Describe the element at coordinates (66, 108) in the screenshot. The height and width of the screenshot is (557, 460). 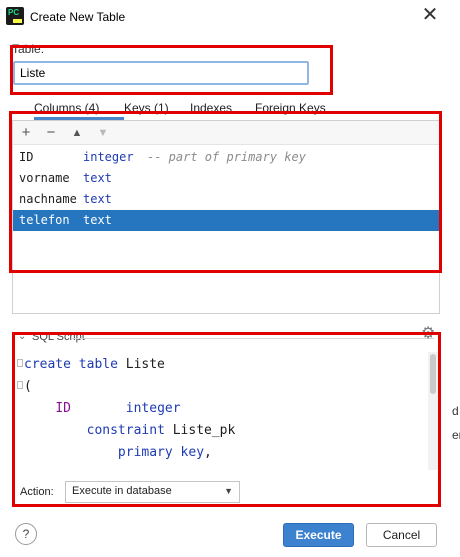
I see `tab-columns: Columns (4)` at that location.